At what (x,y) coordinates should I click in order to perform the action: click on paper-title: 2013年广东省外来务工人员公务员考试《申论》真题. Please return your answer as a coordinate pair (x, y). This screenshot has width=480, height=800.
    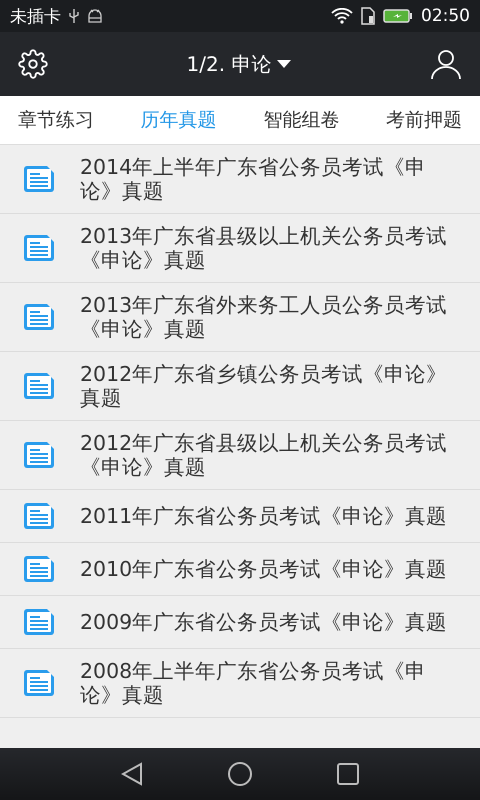
    Looking at the image, I should click on (264, 317).